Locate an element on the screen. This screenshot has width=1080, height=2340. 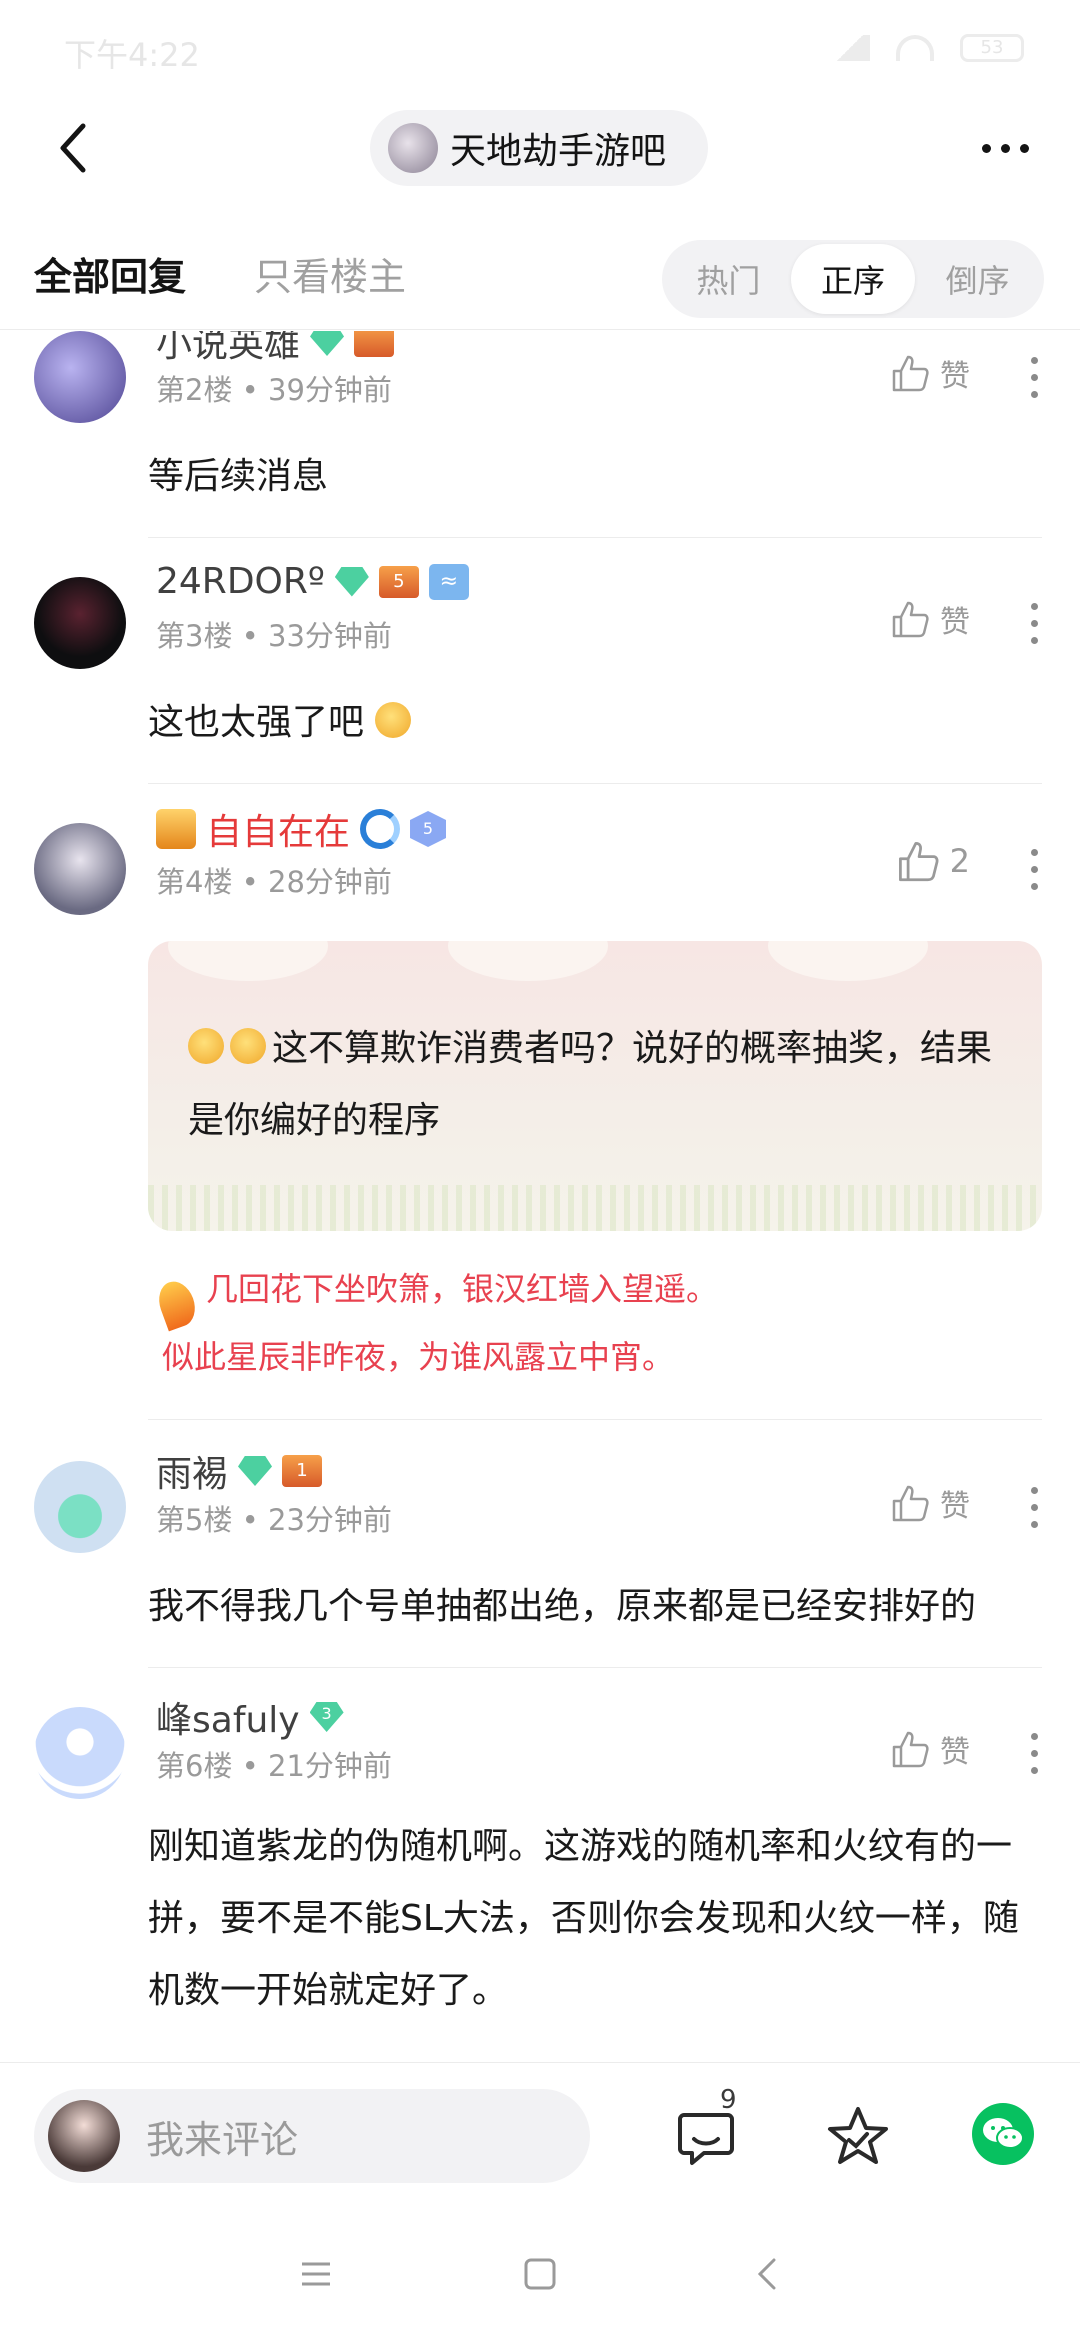
username-text: 小说英雄 is located at coordinates (228, 348).